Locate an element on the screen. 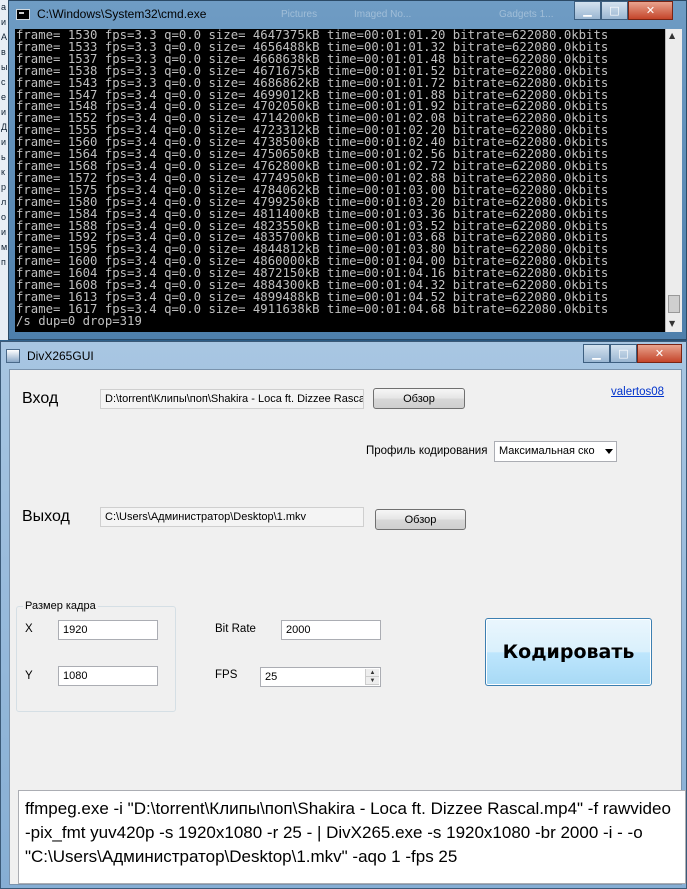  spin-up-icon: ▲ is located at coordinates (372, 673).